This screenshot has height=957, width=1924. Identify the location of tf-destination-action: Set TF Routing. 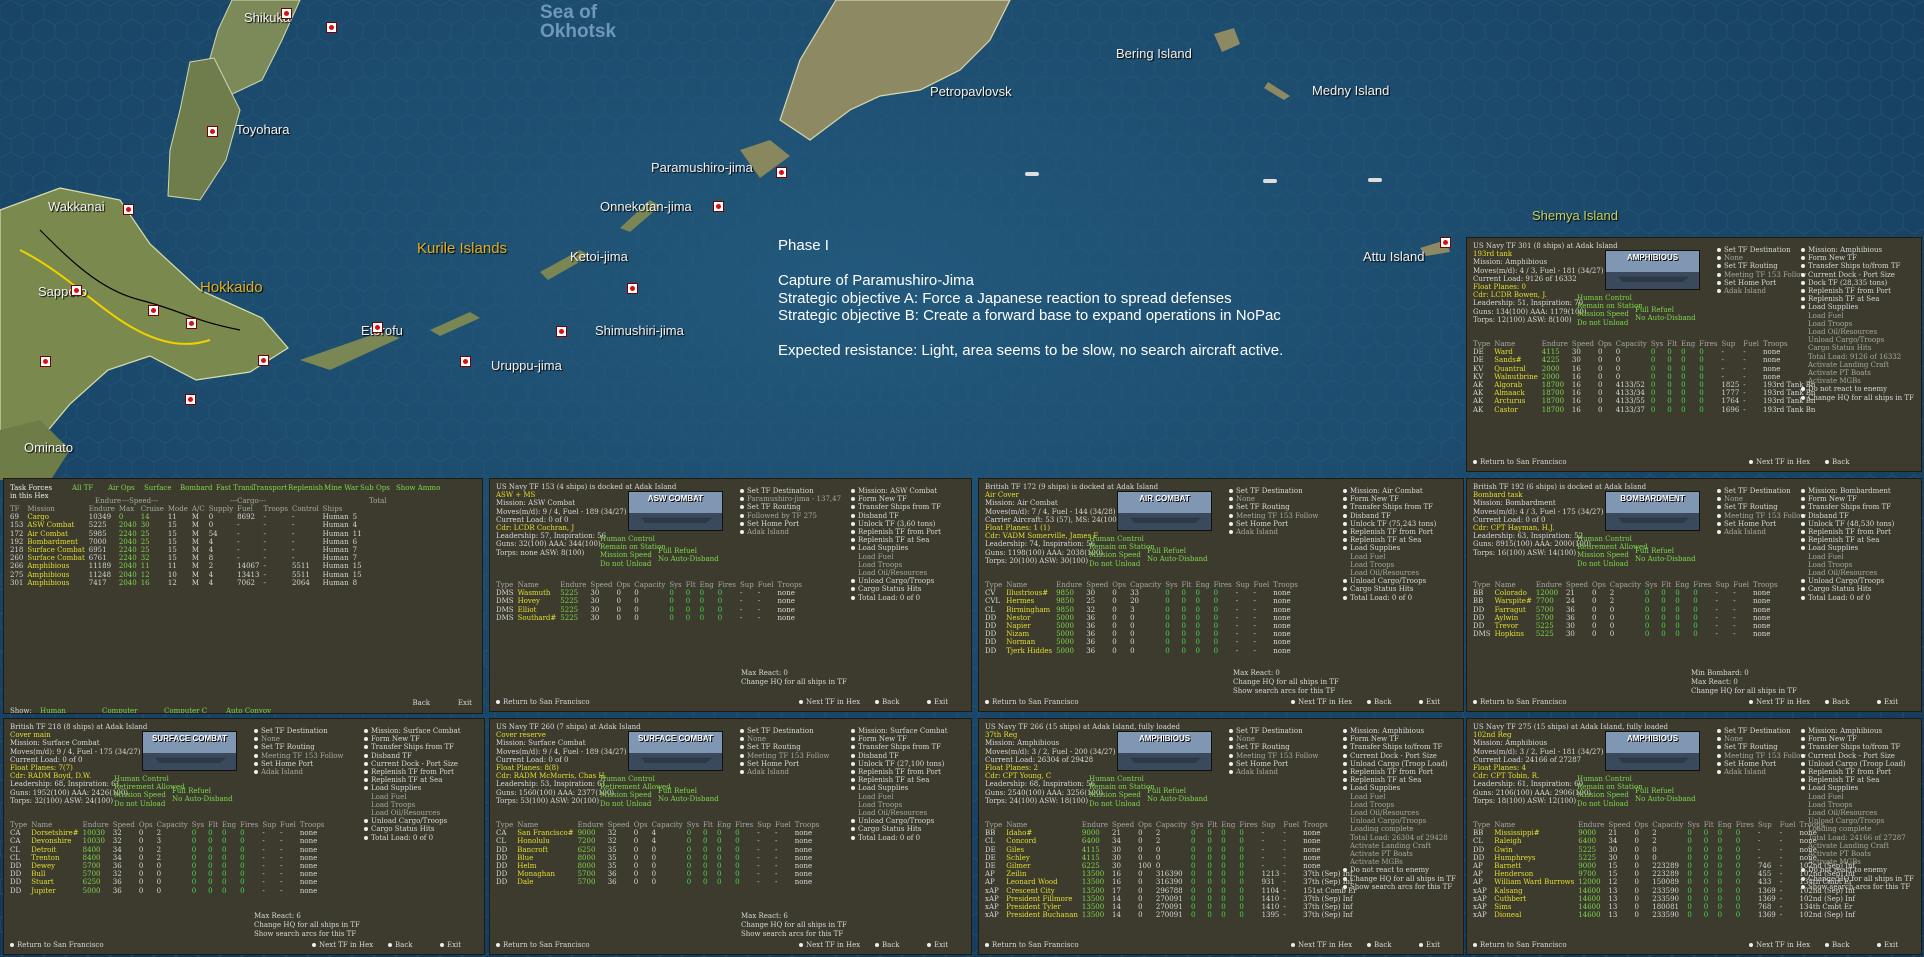
(795, 507).